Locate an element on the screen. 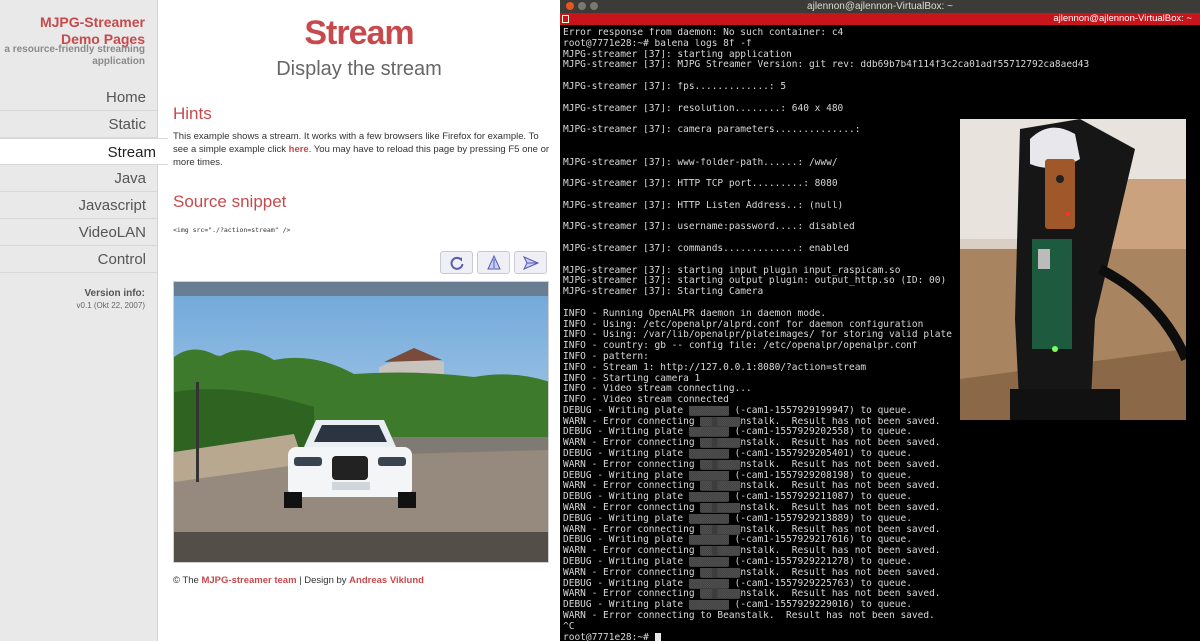  terminal-line: root@7771e28:~# is located at coordinates (878, 637).